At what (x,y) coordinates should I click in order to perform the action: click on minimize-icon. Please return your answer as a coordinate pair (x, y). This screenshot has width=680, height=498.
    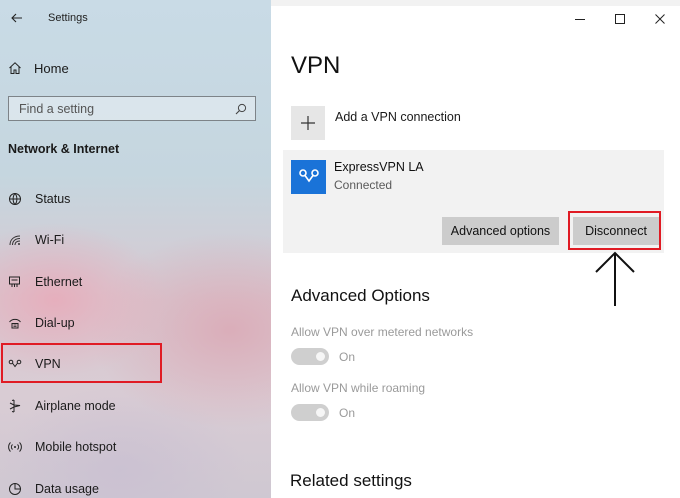
    Looking at the image, I should click on (580, 19).